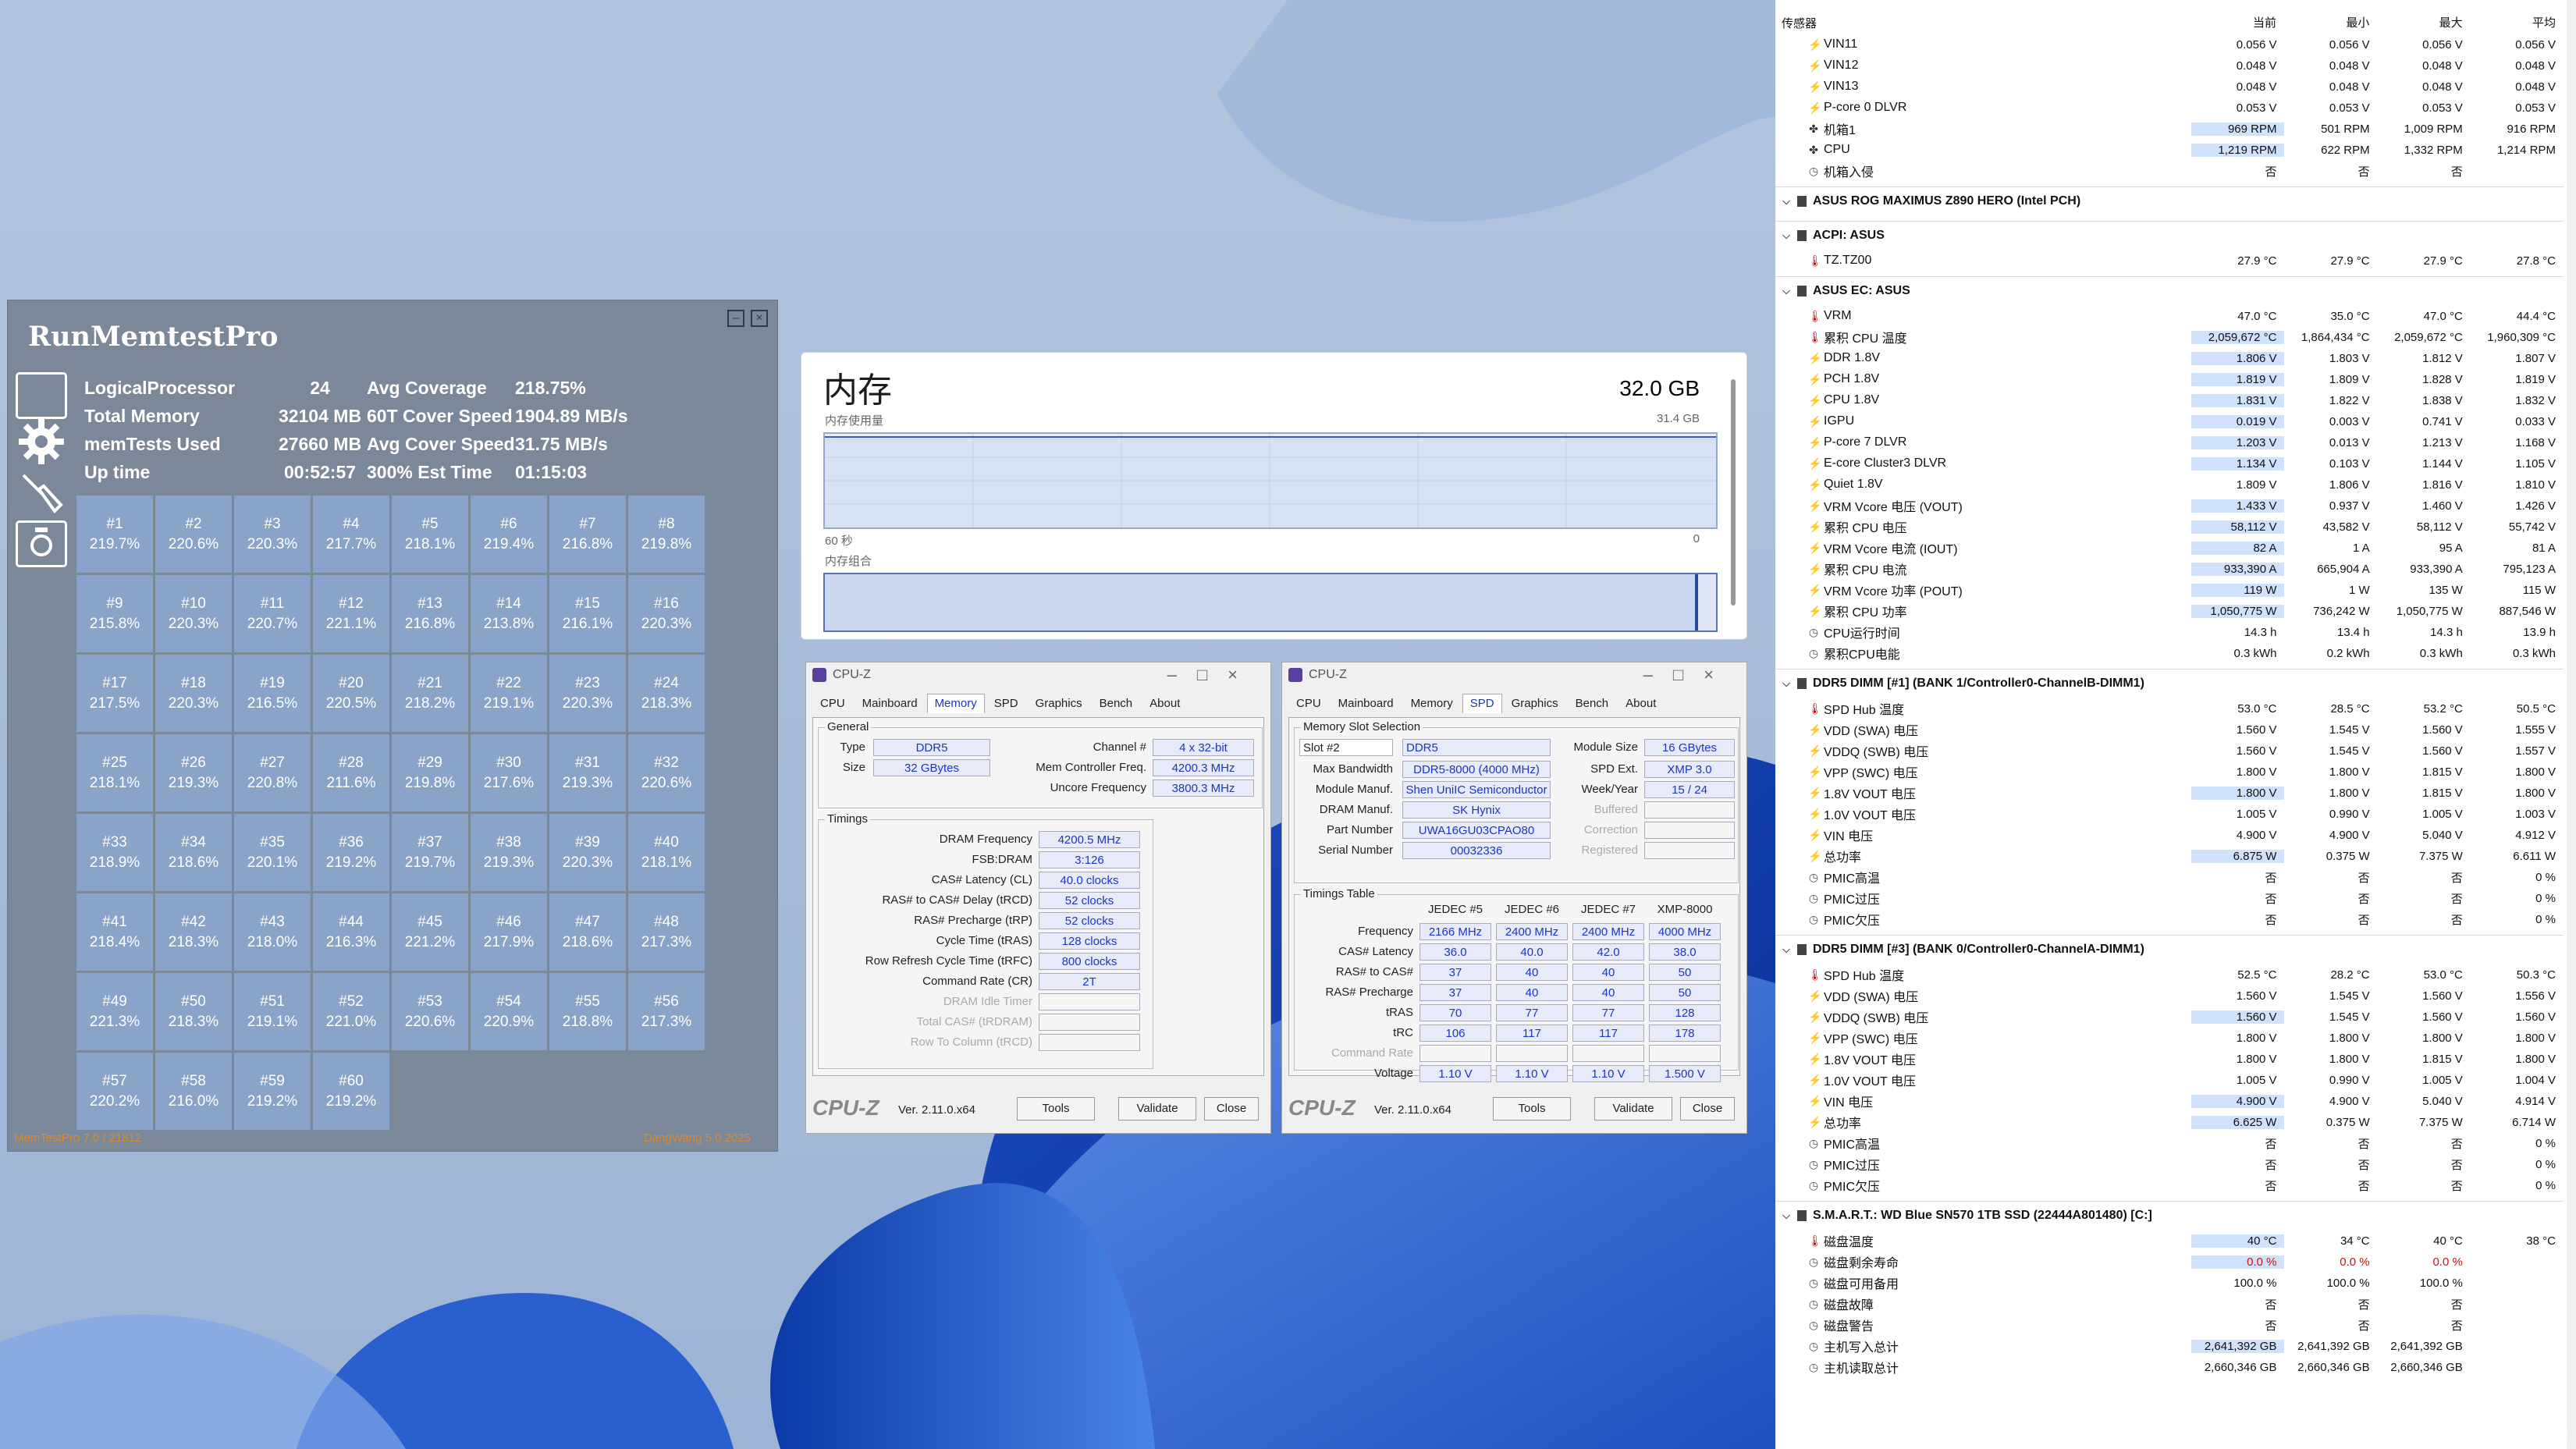 The height and width of the screenshot is (1449, 2576). I want to click on sensor-group-header: ⌵ ASUS ROG MAXIMUS Z890 HERO (Intel PCH), so click(2169, 201).